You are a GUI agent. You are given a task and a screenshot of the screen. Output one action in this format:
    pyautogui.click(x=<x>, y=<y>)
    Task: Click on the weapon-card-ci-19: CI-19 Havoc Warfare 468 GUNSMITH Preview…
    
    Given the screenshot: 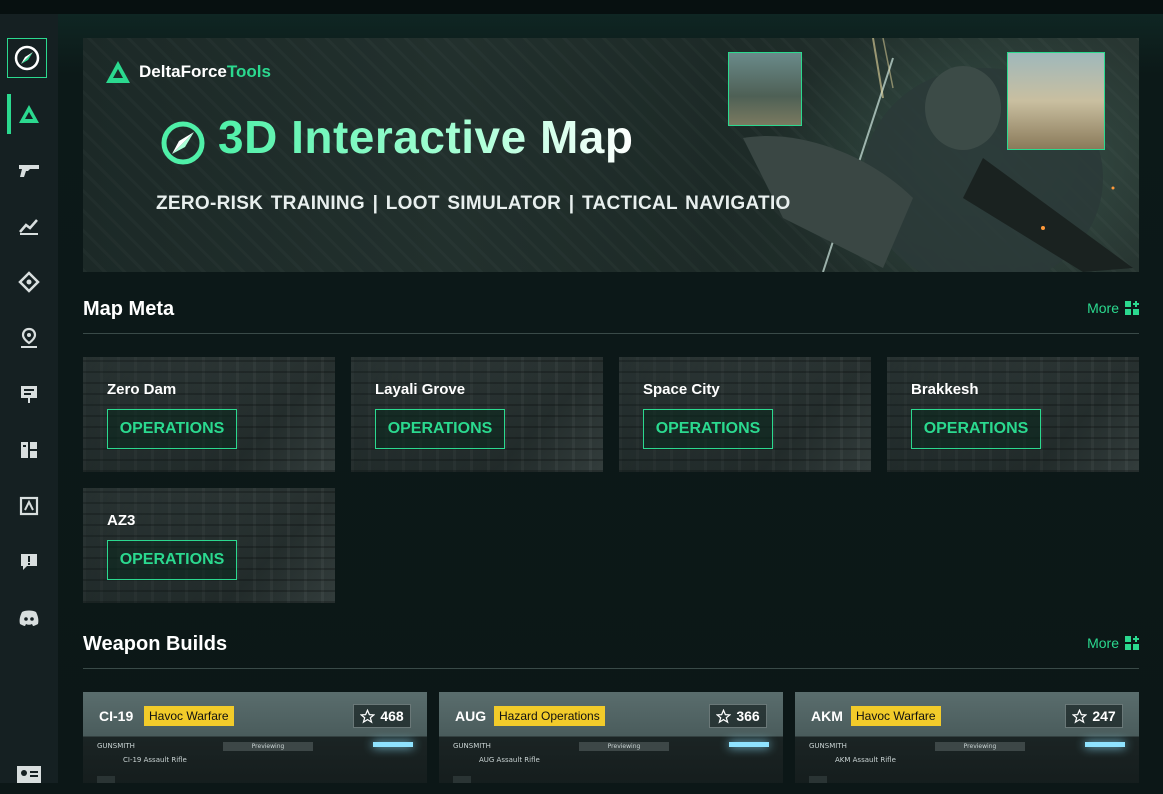 What is the action you would take?
    pyautogui.click(x=255, y=737)
    